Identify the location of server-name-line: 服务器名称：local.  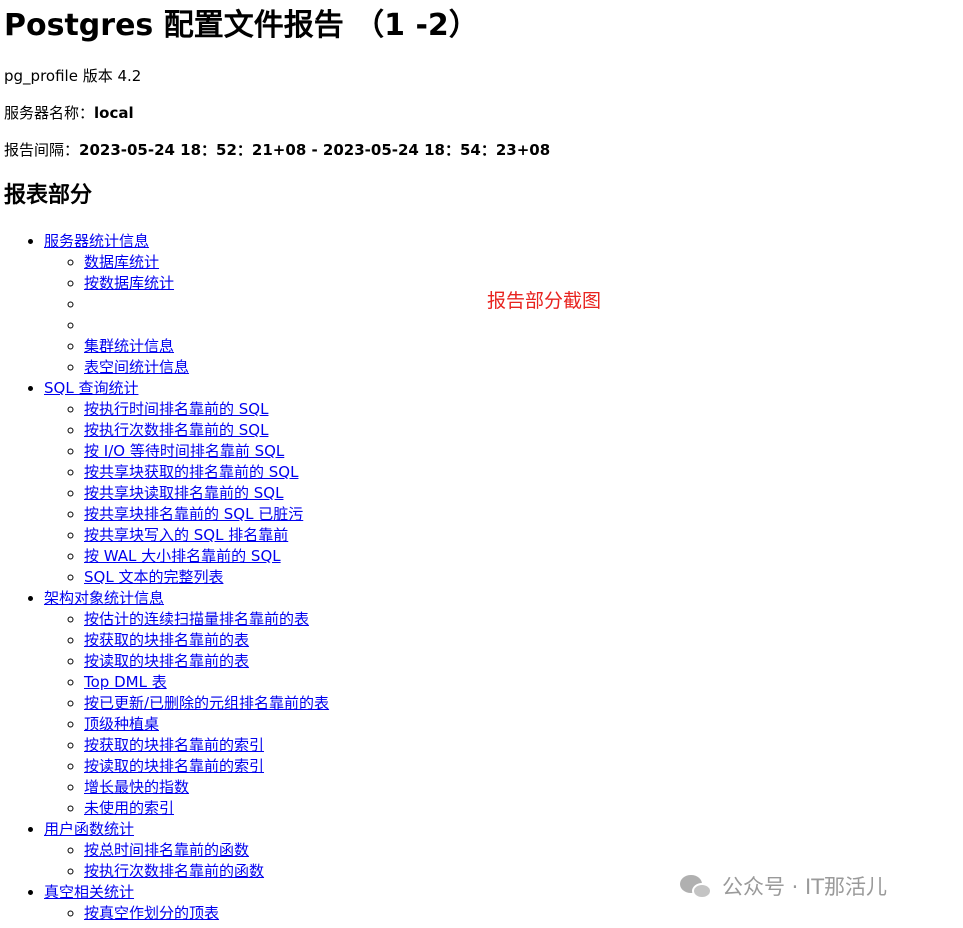
(69, 113).